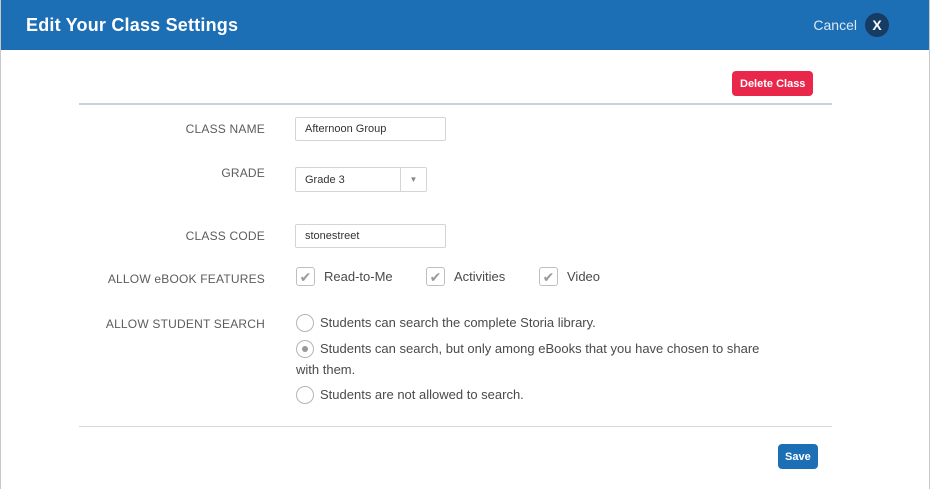 The height and width of the screenshot is (489, 935). What do you see at coordinates (455, 426) in the screenshot?
I see `divider-bottom` at bounding box center [455, 426].